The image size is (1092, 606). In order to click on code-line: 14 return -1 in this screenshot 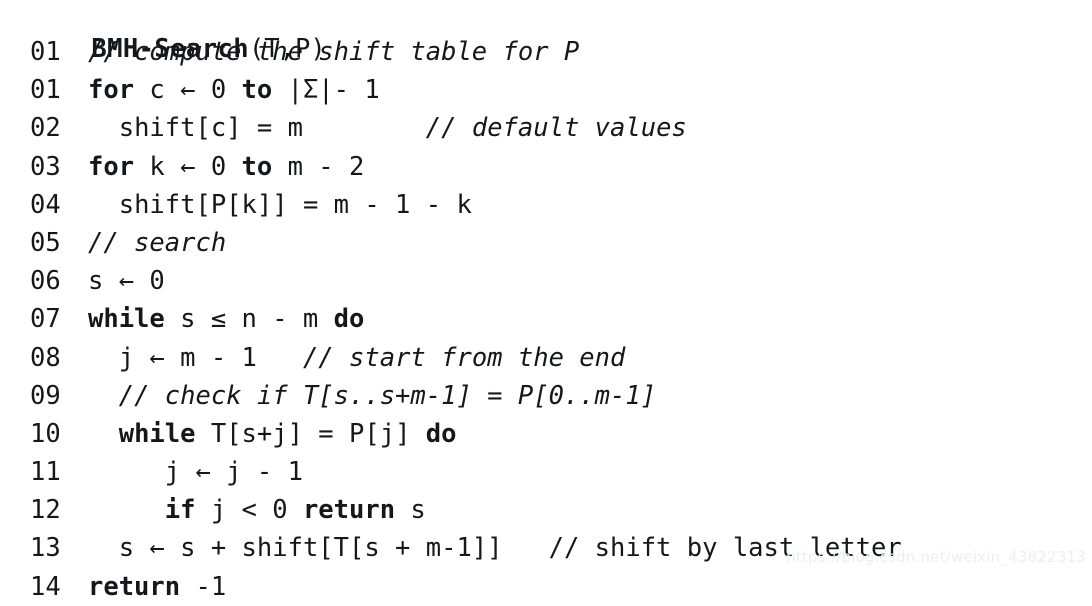, I will do `click(546, 587)`.